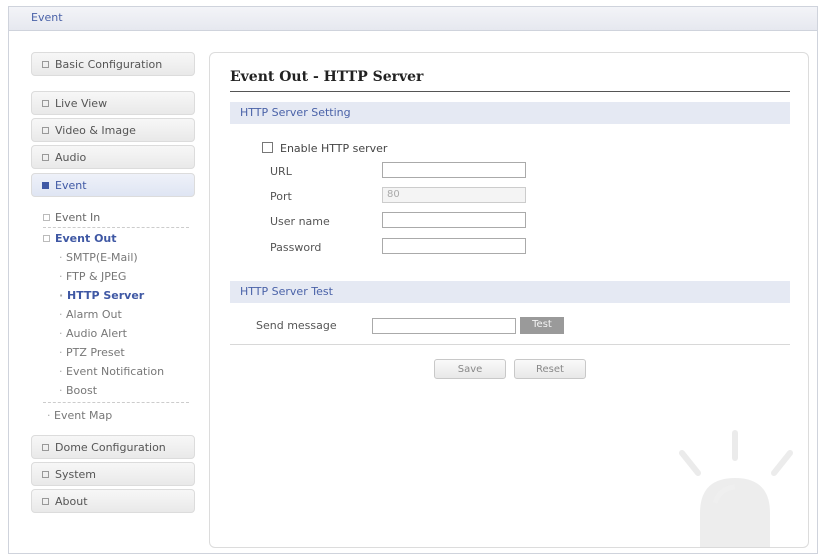 This screenshot has height=559, width=824. Describe the element at coordinates (113, 157) in the screenshot. I see `nav-audio: Audio` at that location.